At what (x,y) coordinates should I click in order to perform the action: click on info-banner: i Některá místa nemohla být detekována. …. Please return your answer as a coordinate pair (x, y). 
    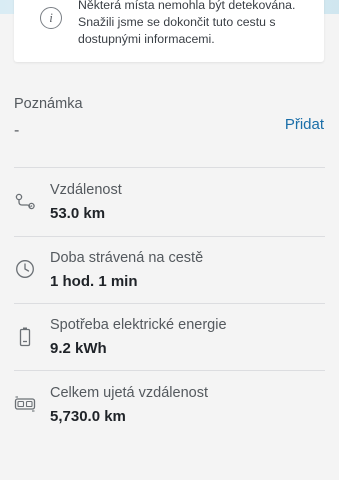
    Looking at the image, I should click on (169, 31).